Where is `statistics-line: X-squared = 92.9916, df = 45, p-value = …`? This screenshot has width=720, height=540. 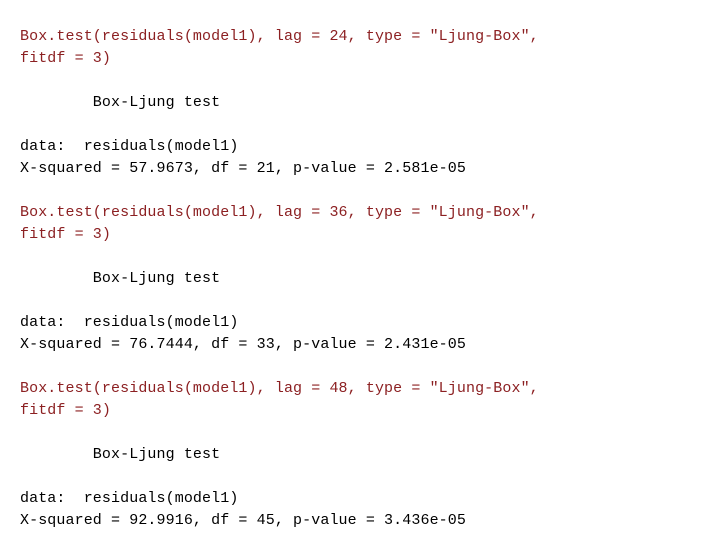 statistics-line: X-squared = 92.9916, df = 45, p-value = … is located at coordinates (243, 520).